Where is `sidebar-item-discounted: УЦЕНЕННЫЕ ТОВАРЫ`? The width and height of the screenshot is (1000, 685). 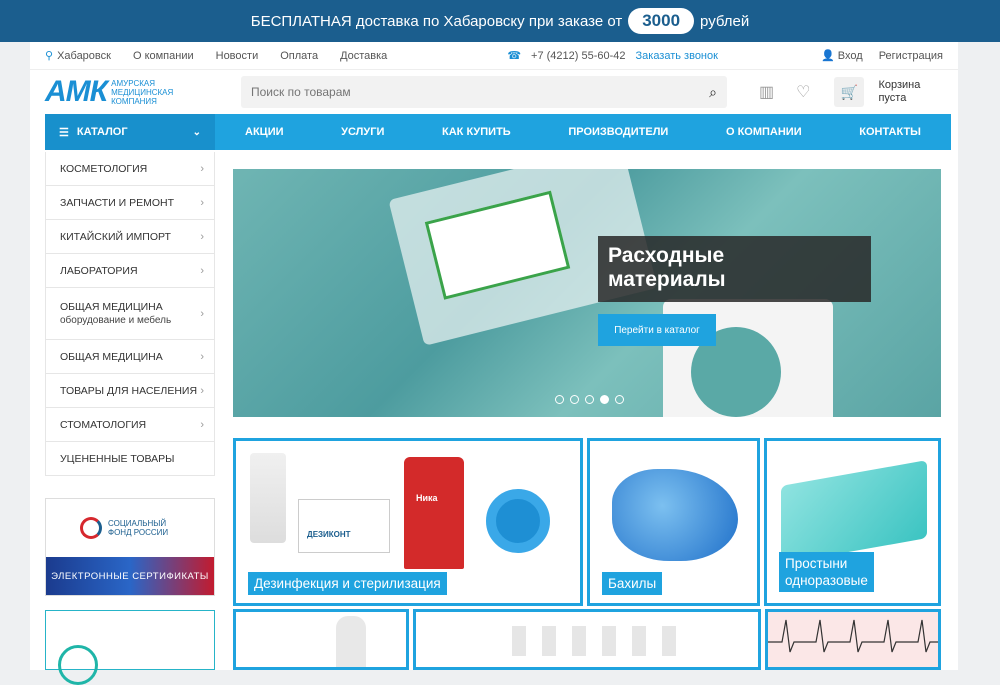
sidebar-item-discounted: УЦЕНЕННЫЕ ТОВАРЫ is located at coordinates (130, 459).